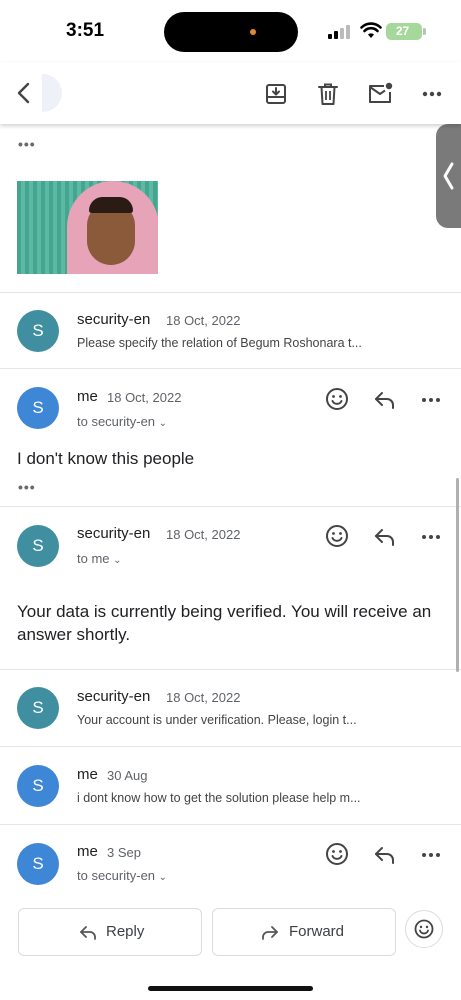 The height and width of the screenshot is (1000, 461). What do you see at coordinates (371, 30) in the screenshot?
I see `wifi-icon` at bounding box center [371, 30].